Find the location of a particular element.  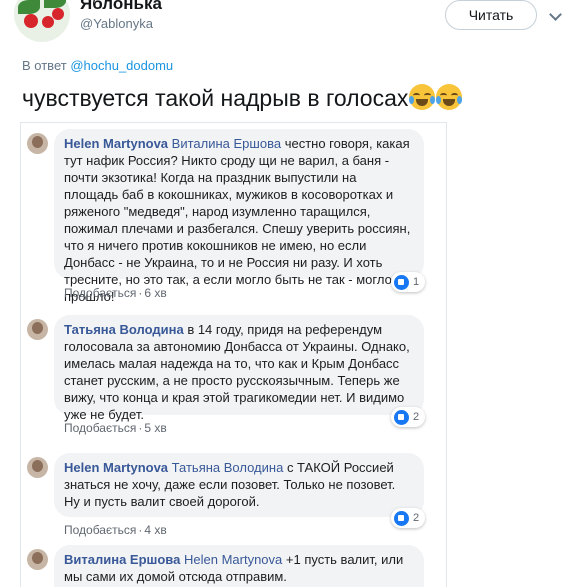

comment-actions: Подобається · 6 хв is located at coordinates (115, 293).